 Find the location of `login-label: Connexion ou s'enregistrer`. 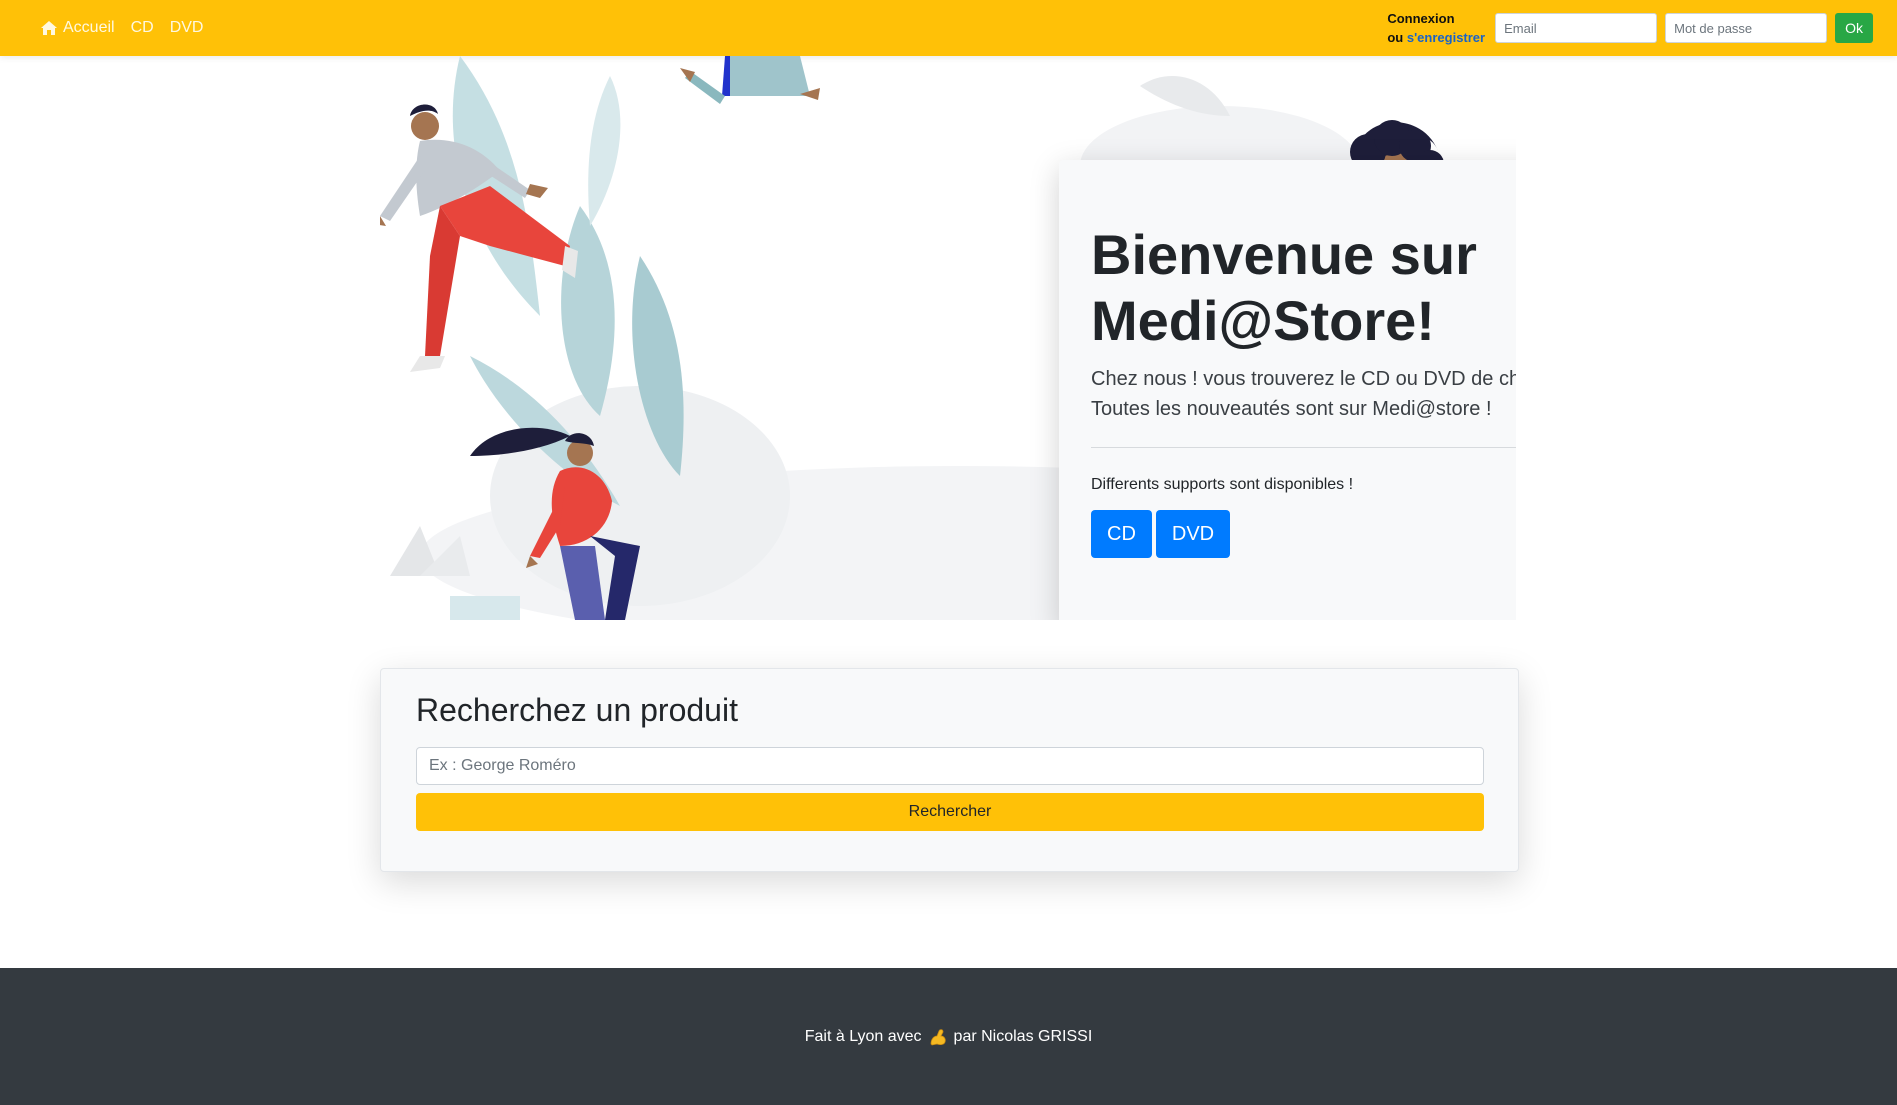

login-label: Connexion ou s'enregistrer is located at coordinates (1436, 28).